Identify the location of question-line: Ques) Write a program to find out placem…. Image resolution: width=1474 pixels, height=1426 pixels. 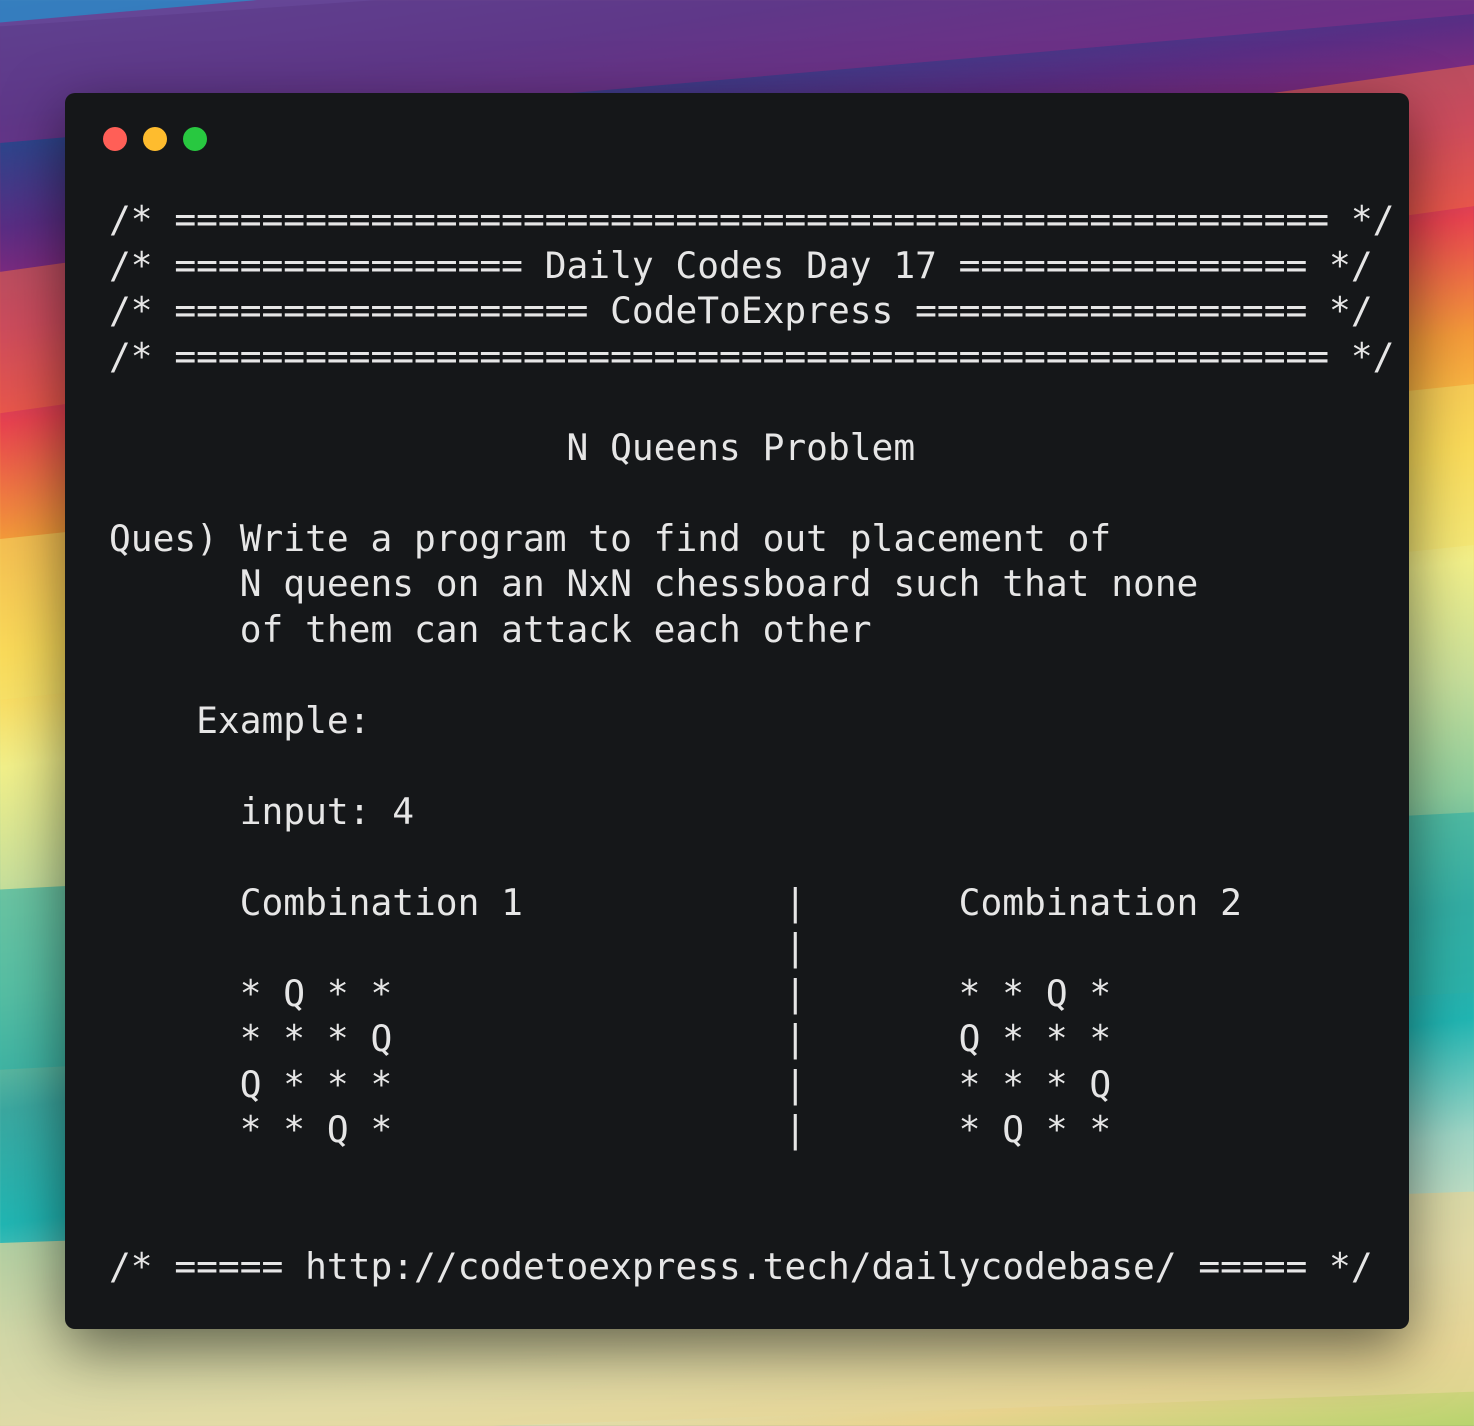
(610, 538).